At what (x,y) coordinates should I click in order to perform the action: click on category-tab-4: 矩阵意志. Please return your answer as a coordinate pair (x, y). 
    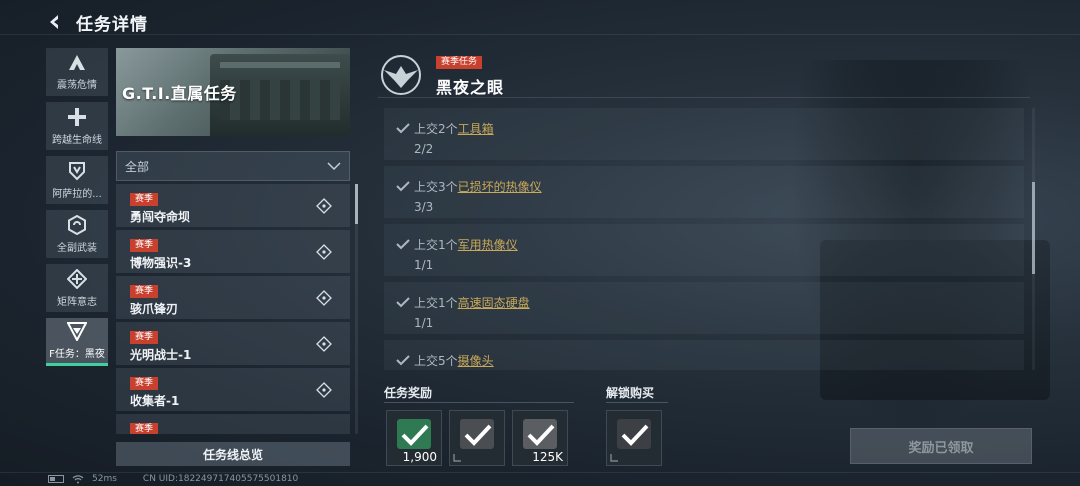
    Looking at the image, I should click on (77, 288).